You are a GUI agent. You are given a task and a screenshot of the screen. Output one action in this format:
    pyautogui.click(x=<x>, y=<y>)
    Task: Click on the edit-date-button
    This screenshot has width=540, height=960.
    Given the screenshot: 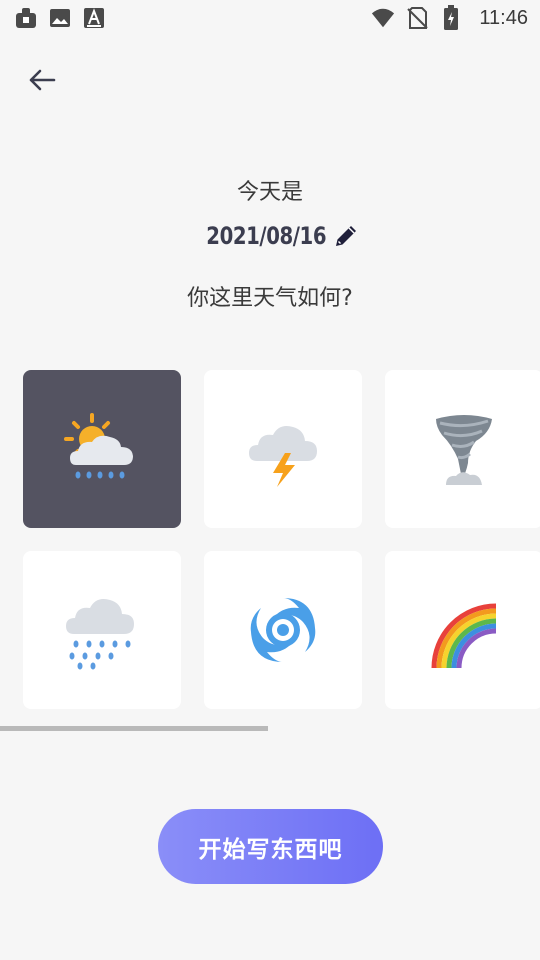 What is the action you would take?
    pyautogui.click(x=346, y=236)
    